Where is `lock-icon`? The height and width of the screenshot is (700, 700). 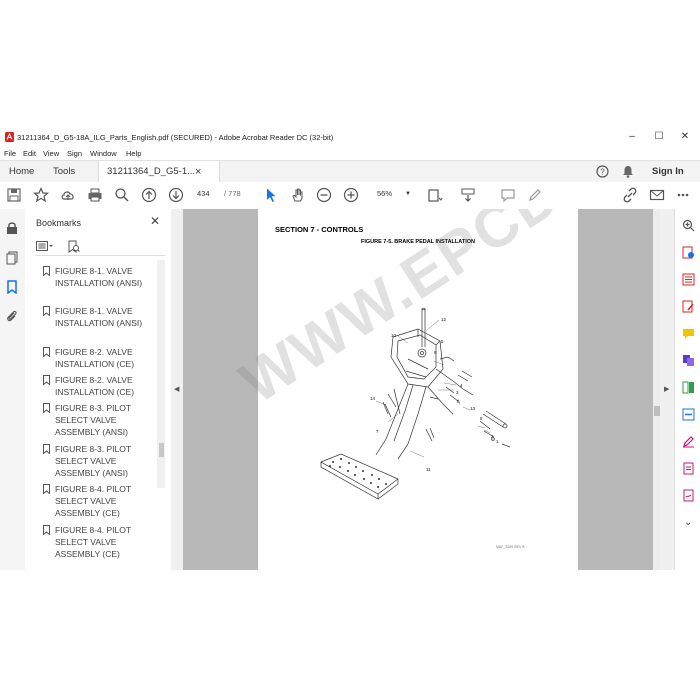 lock-icon is located at coordinates (12, 228).